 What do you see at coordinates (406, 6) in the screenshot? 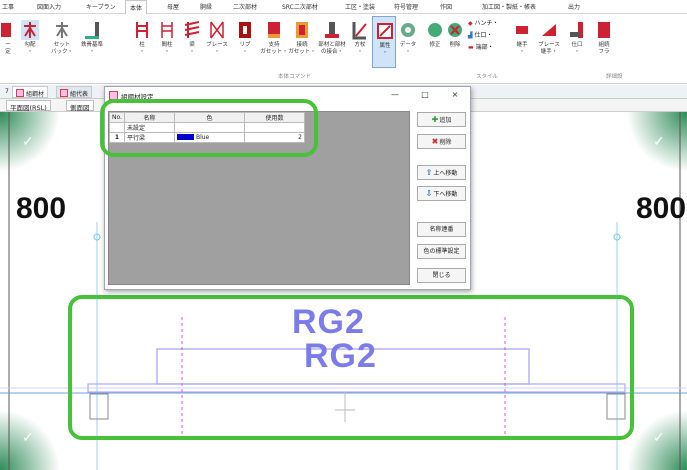
I see `menu-tab-mark: 符号管理` at bounding box center [406, 6].